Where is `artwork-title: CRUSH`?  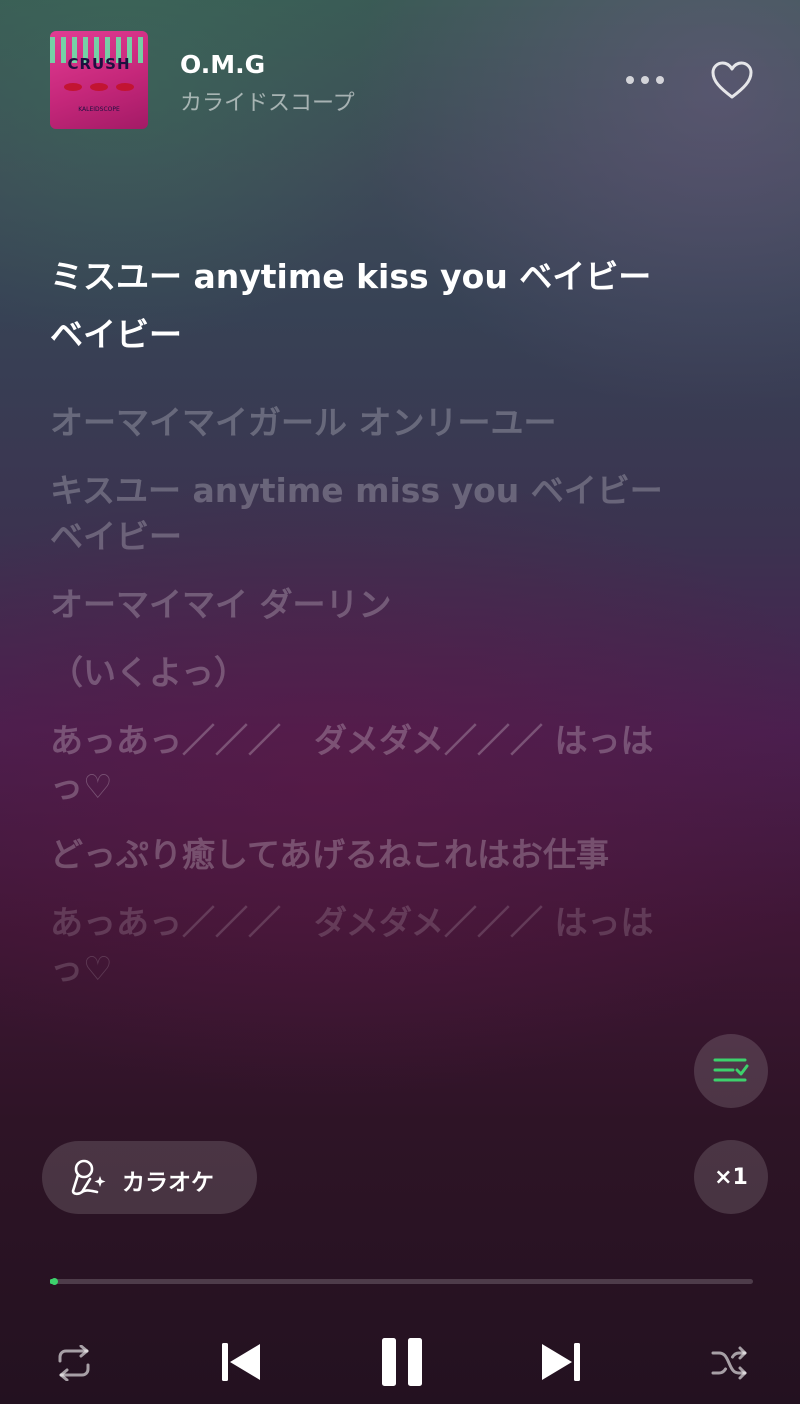
artwork-title: CRUSH is located at coordinates (99, 64).